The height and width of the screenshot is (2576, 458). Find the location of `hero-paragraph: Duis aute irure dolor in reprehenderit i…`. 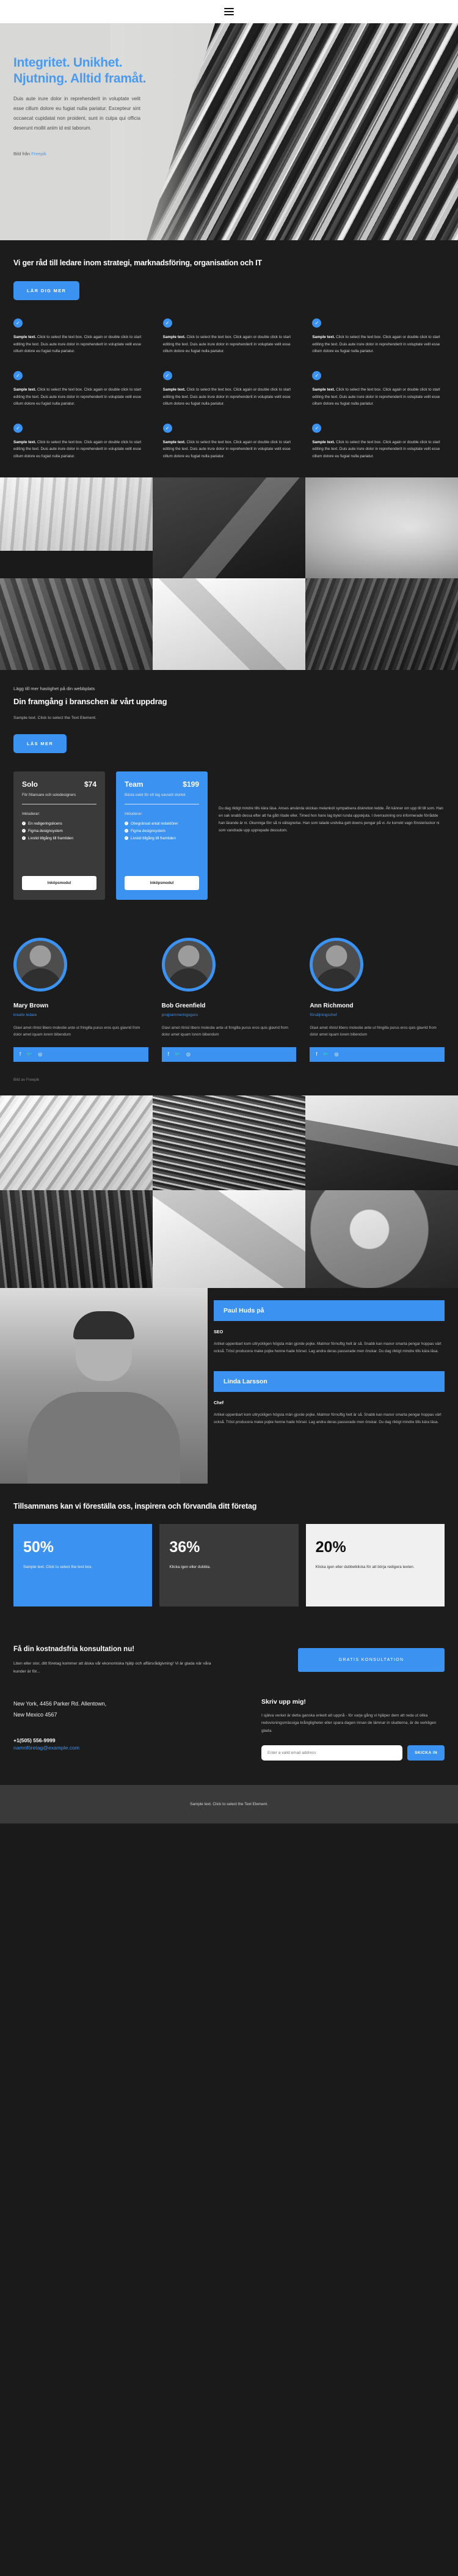

hero-paragraph: Duis aute irure dolor in reprehenderit i… is located at coordinates (76, 113).